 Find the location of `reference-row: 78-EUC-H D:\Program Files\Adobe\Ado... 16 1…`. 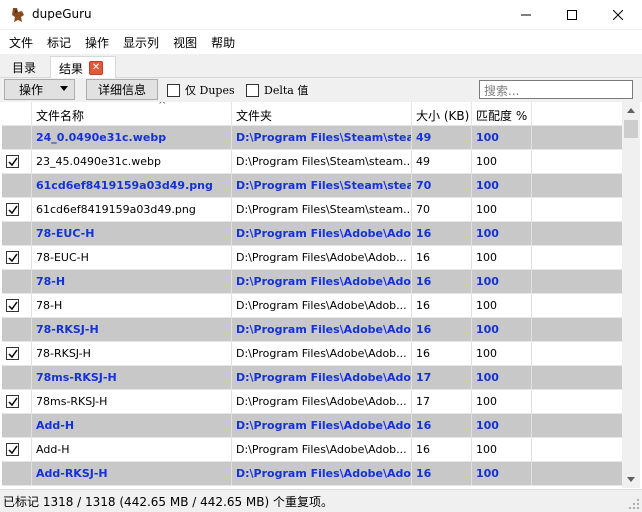

reference-row: 78-EUC-H D:\Program Files\Adobe\Ado... 16 1… is located at coordinates (312, 234).